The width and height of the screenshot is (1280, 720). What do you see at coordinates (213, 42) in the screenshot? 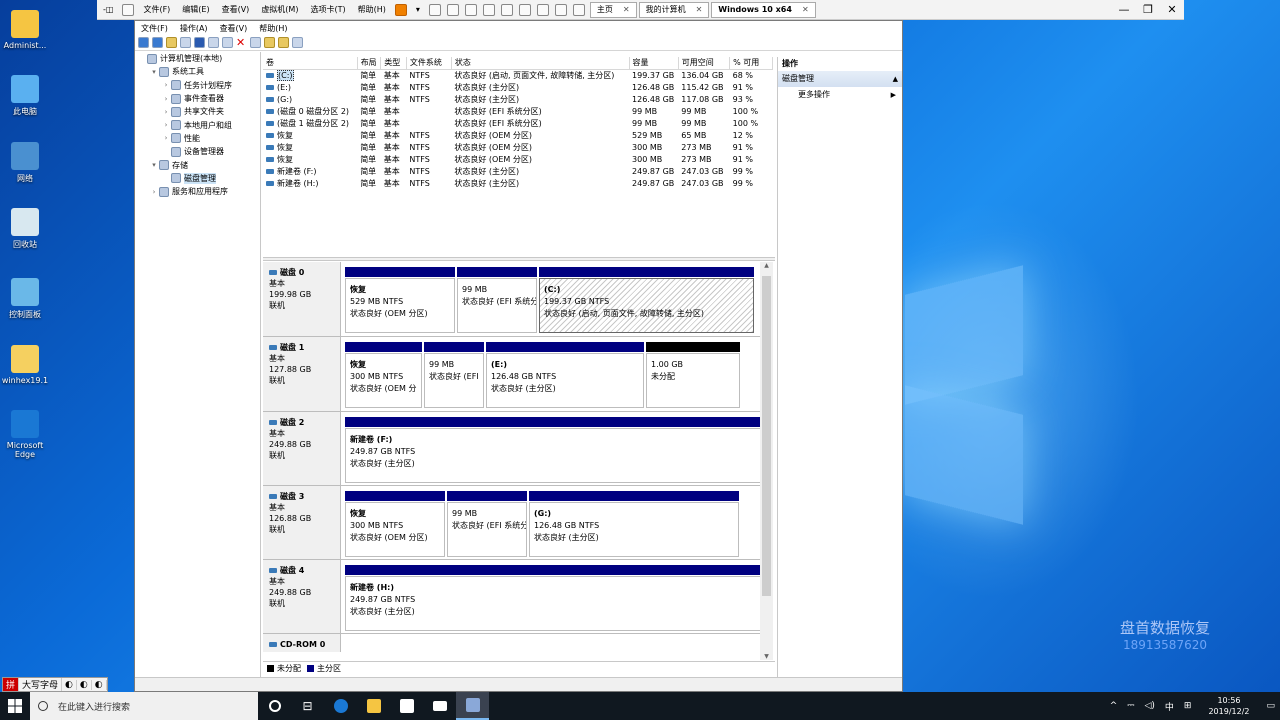
I see `properties-icon` at bounding box center [213, 42].